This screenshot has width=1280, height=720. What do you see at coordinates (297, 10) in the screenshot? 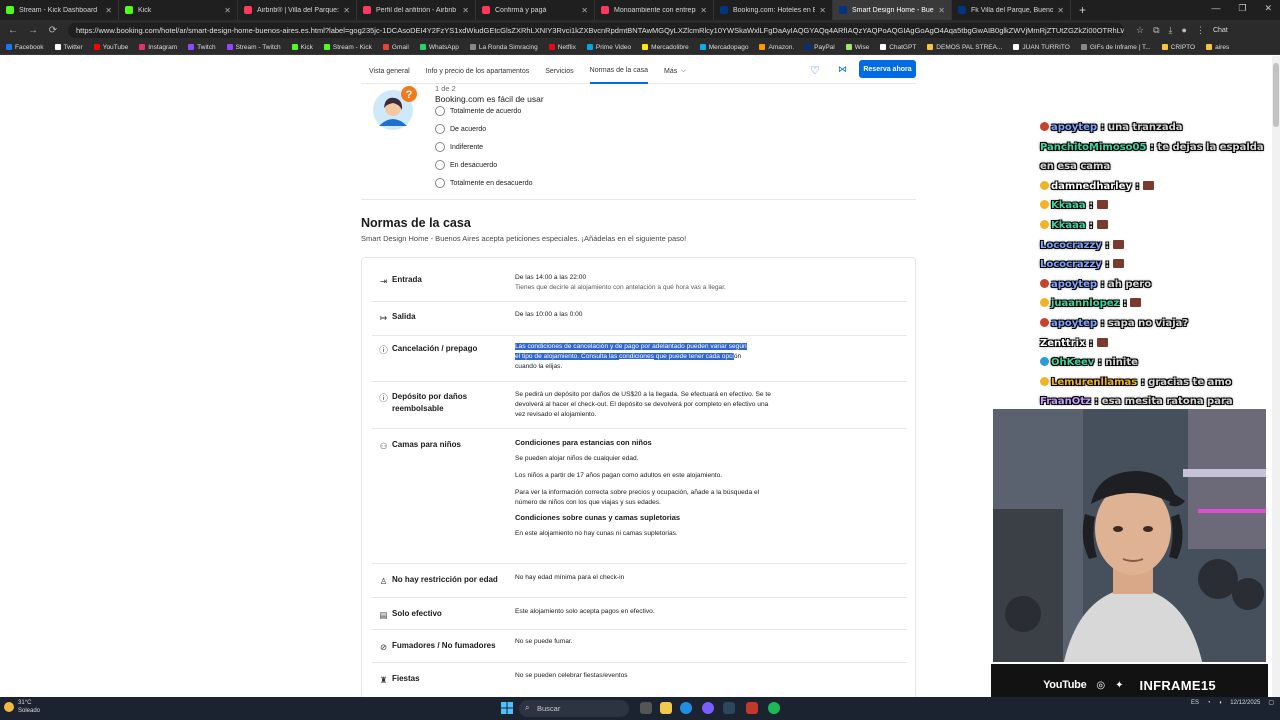
I see `browser-tab: Airbnb® | Villa del Parque: Alojam ✕` at bounding box center [297, 10].